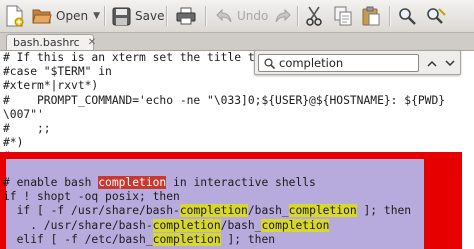 This screenshot has width=474, height=249. I want to click on document-tab-bar: bash.bashrc ✕, so click(237, 42).